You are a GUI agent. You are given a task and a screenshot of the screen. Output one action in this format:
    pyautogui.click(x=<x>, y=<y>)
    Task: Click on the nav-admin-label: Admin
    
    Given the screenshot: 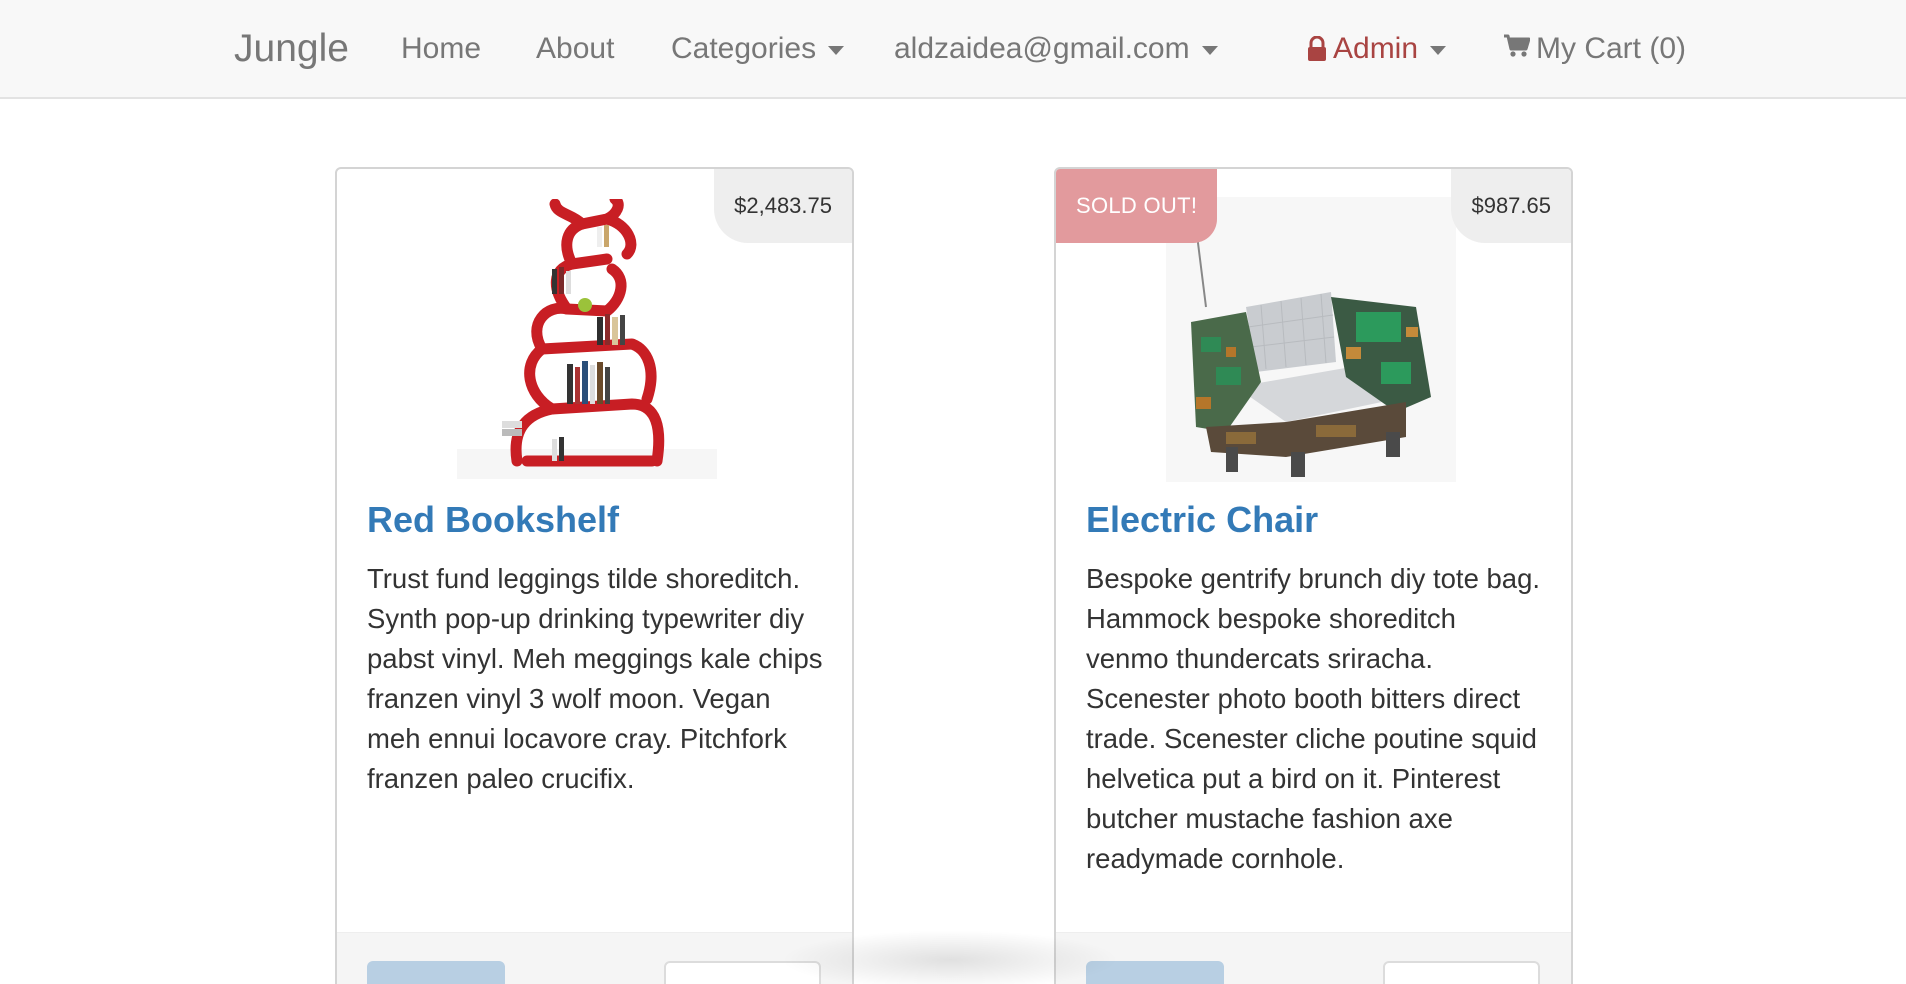 What is the action you would take?
    pyautogui.click(x=1376, y=48)
    